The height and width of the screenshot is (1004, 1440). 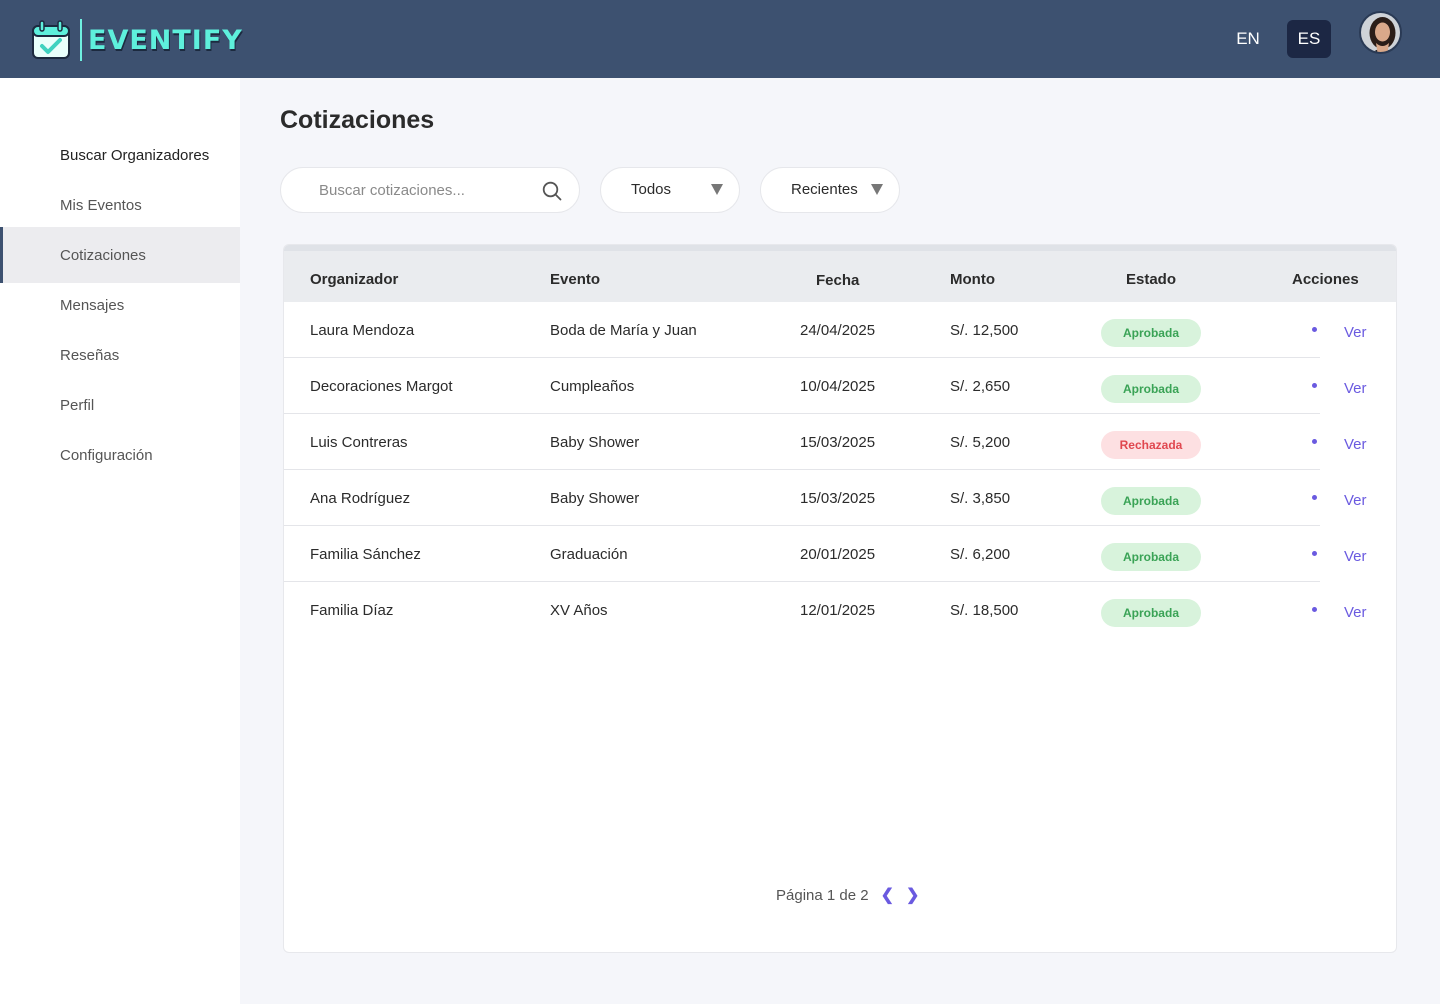 What do you see at coordinates (887, 895) in the screenshot?
I see `chevron-left-icon: ❮` at bounding box center [887, 895].